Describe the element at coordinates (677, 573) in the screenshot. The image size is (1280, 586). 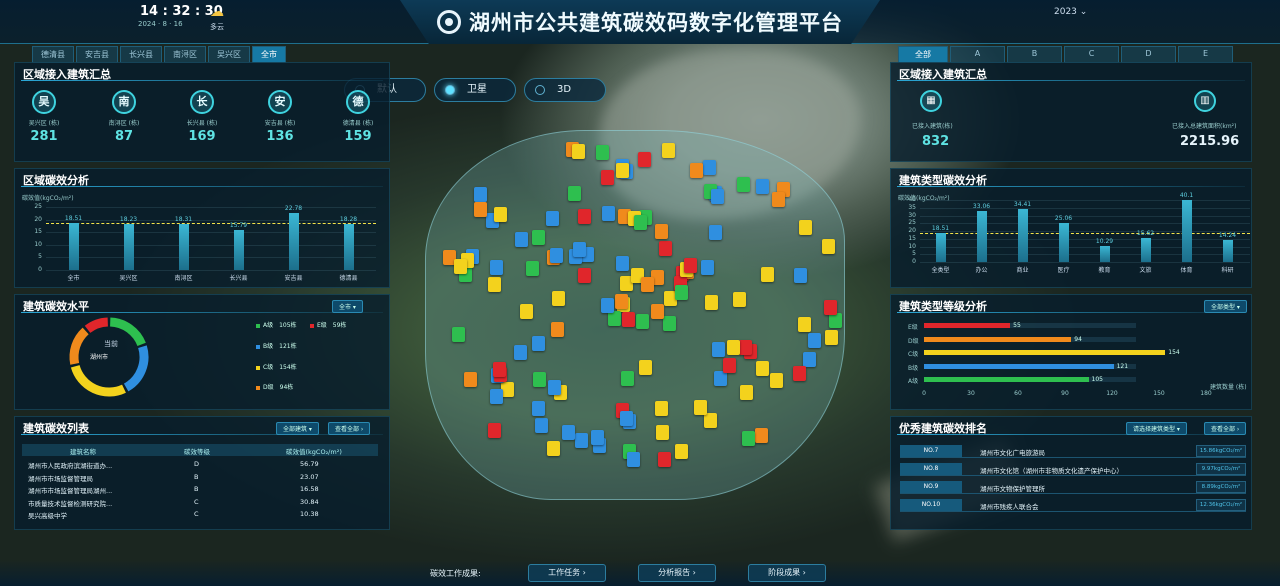
I see `analysis-report-button: 分析报告 ›` at that location.